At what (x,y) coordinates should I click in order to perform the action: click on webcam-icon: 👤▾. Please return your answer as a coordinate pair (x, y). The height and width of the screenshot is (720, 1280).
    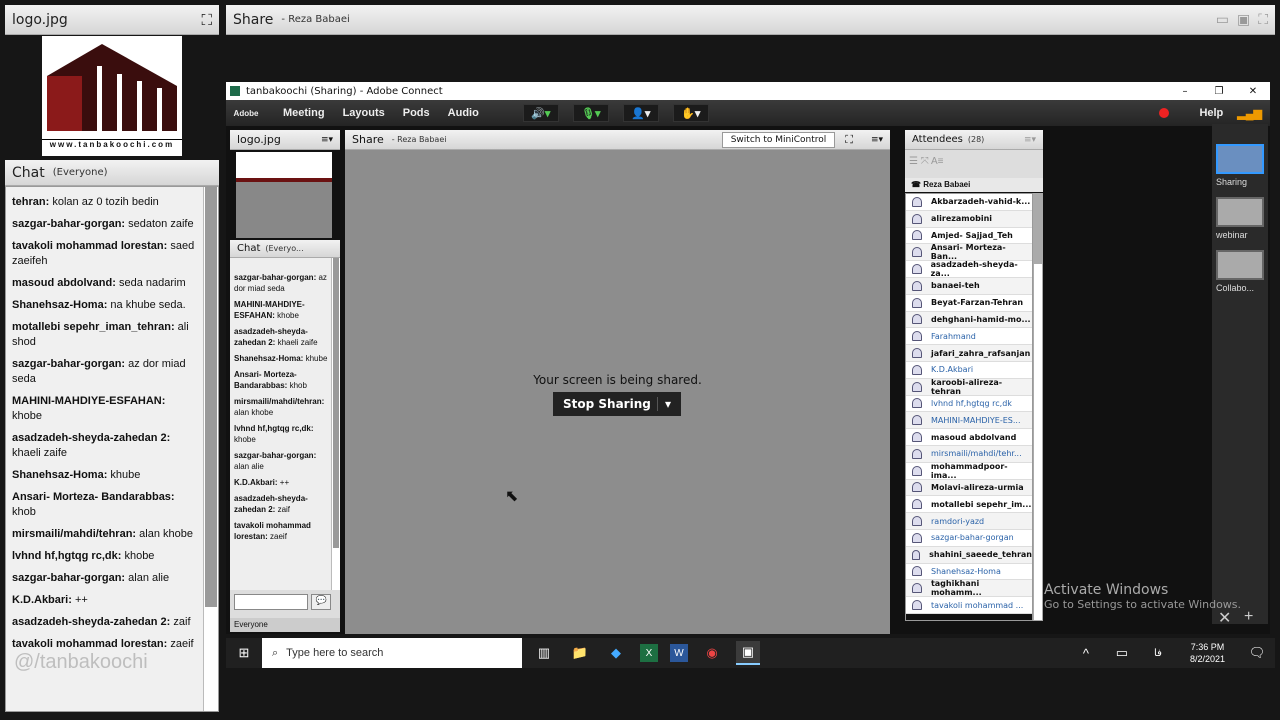
    Looking at the image, I should click on (640, 113).